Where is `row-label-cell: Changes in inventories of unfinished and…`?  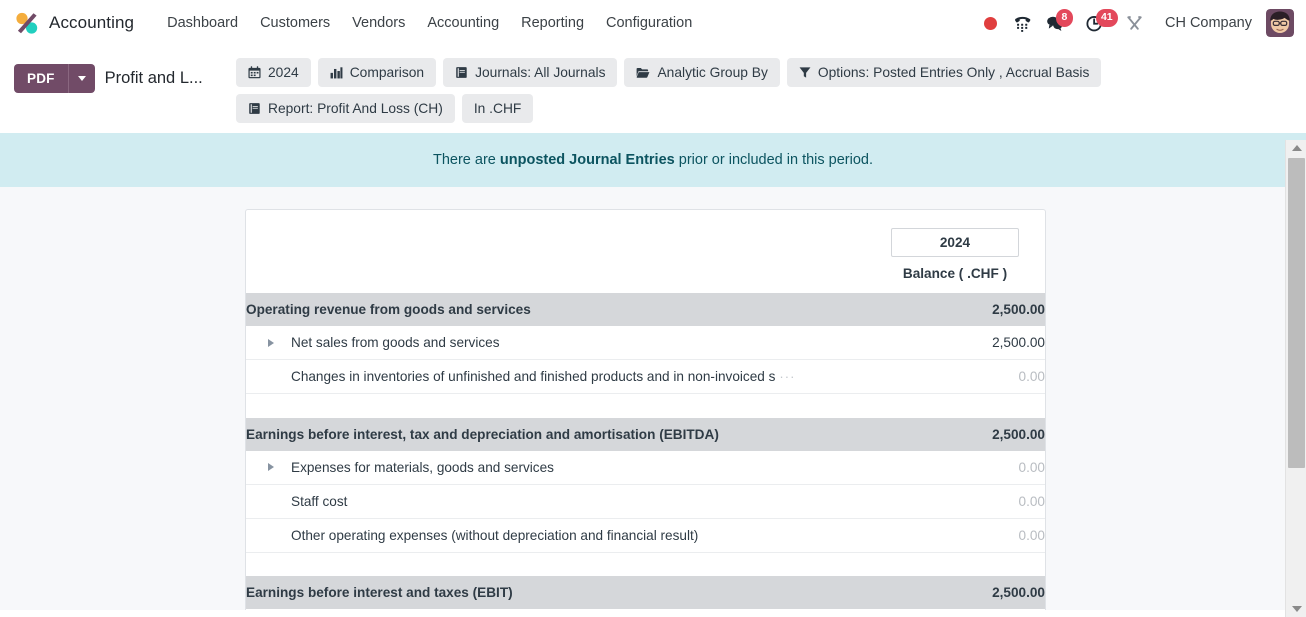
row-label-cell: Changes in inventories of unfinished and… is located at coordinates (568, 376).